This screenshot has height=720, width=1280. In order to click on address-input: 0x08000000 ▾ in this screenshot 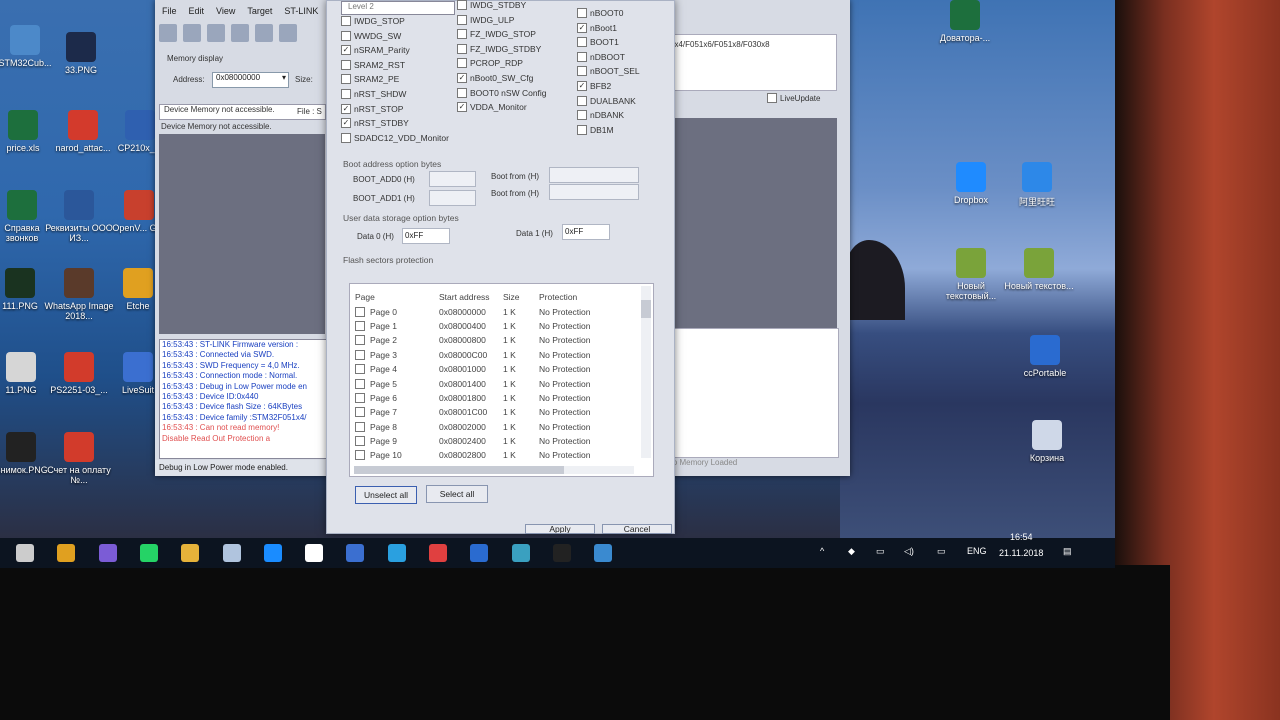, I will do `click(250, 80)`.